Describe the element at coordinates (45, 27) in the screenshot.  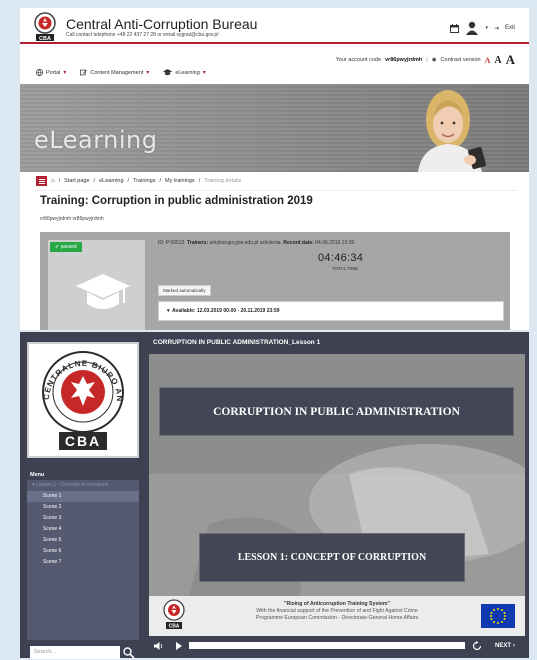
I see `cba-logo-icon: CBA` at that location.